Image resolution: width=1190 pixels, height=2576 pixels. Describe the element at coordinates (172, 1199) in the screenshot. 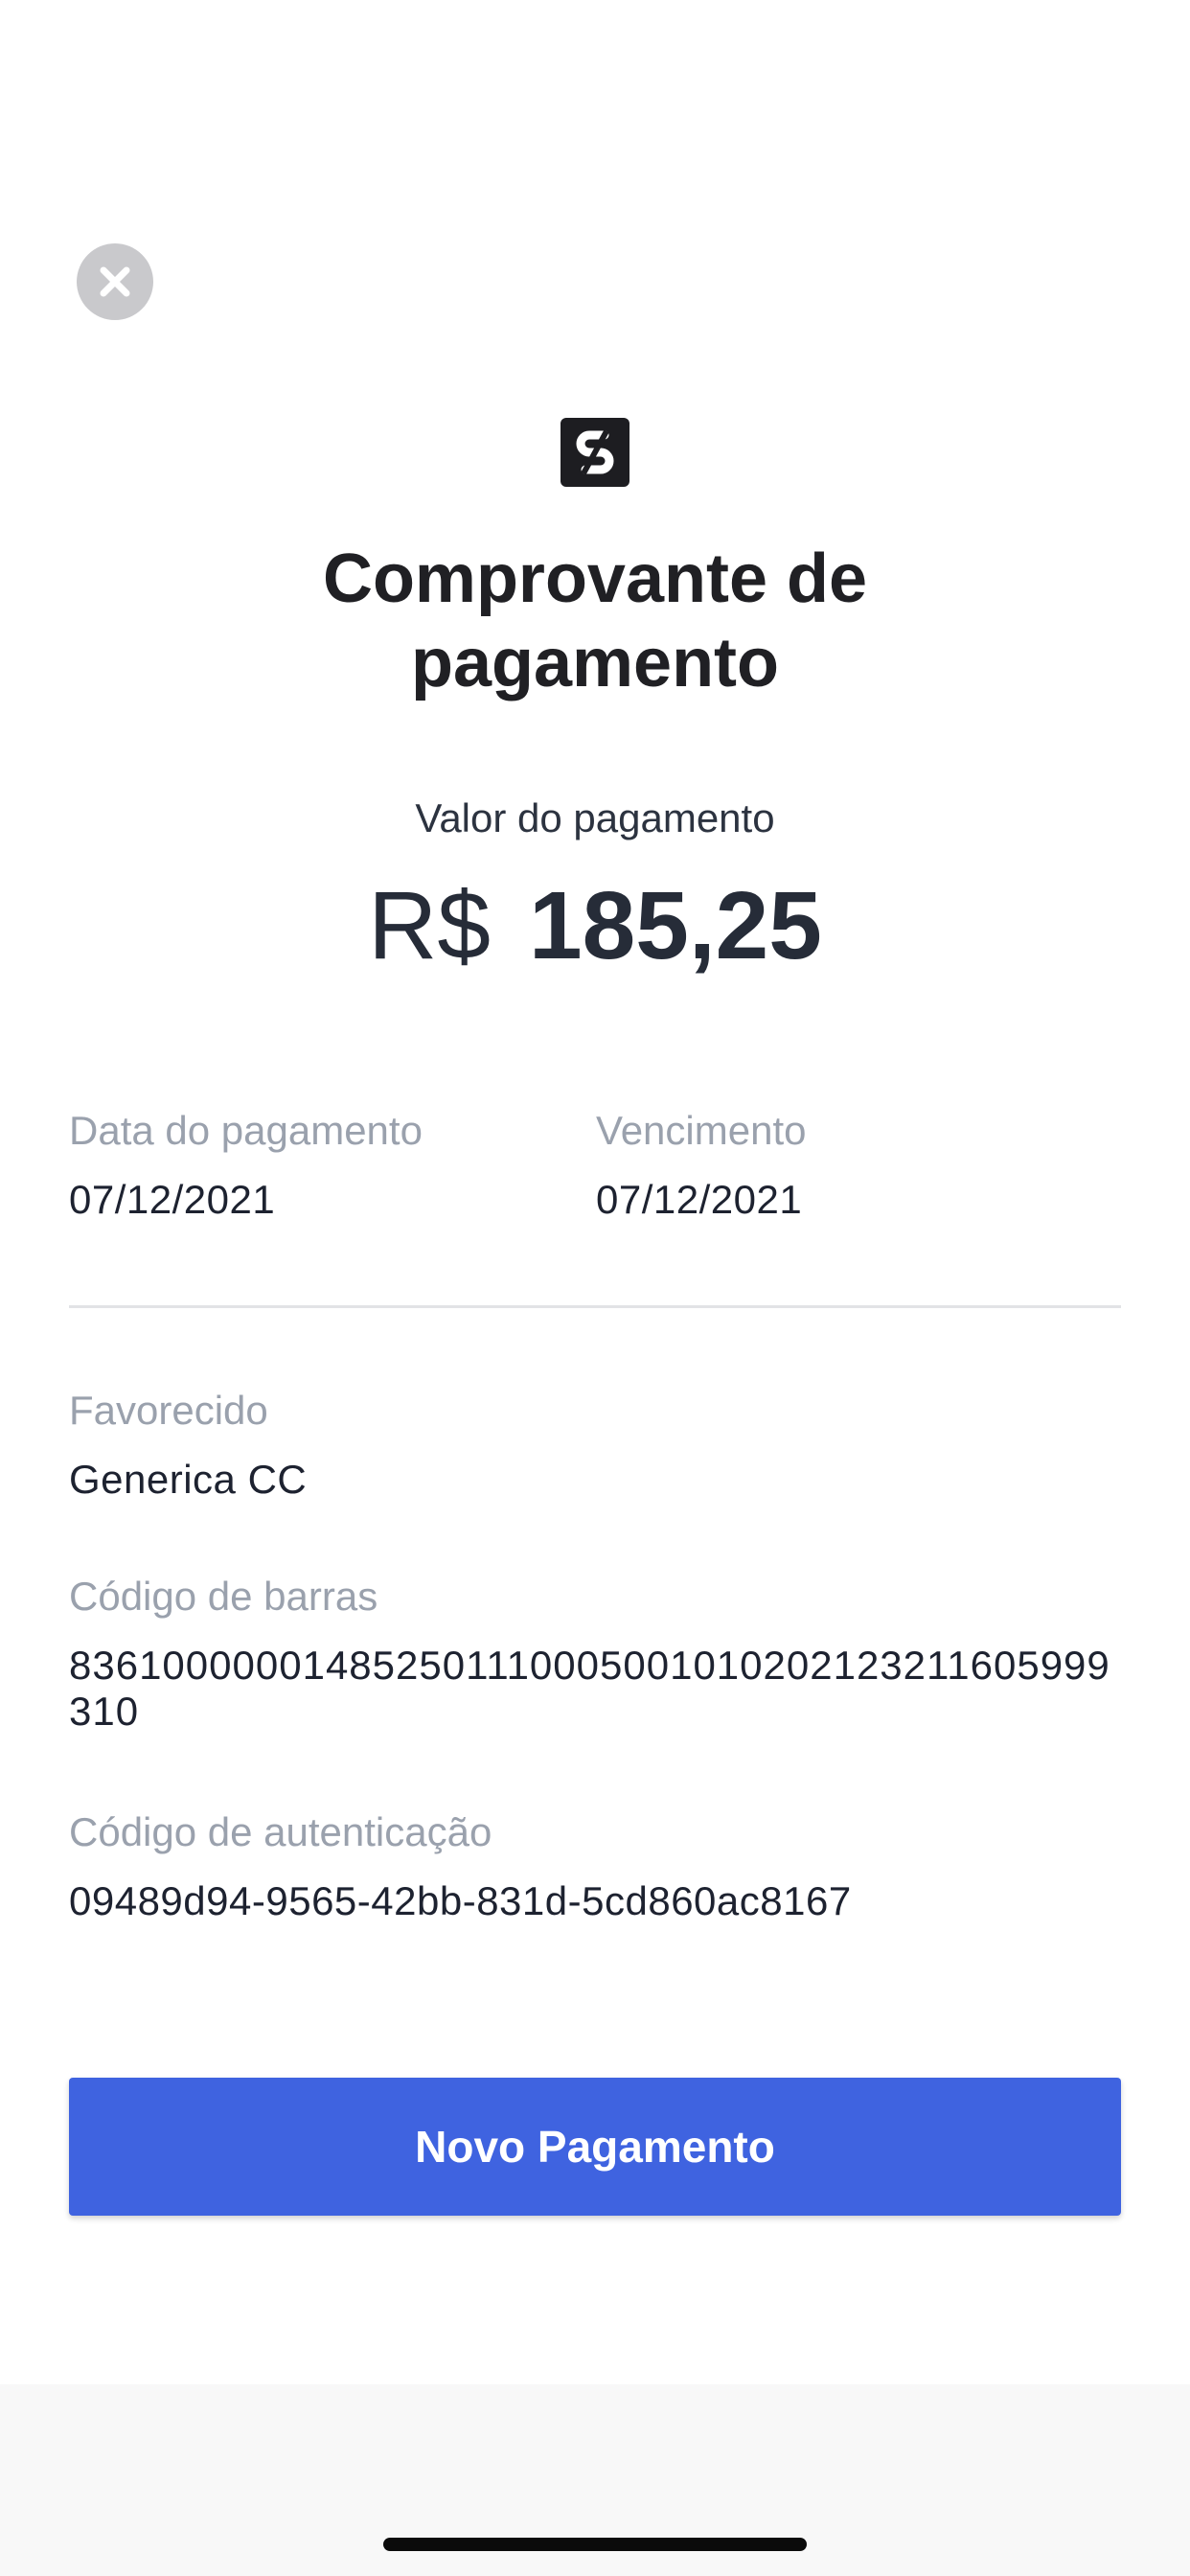

I see `payment-date-value: 07/12/2021` at that location.